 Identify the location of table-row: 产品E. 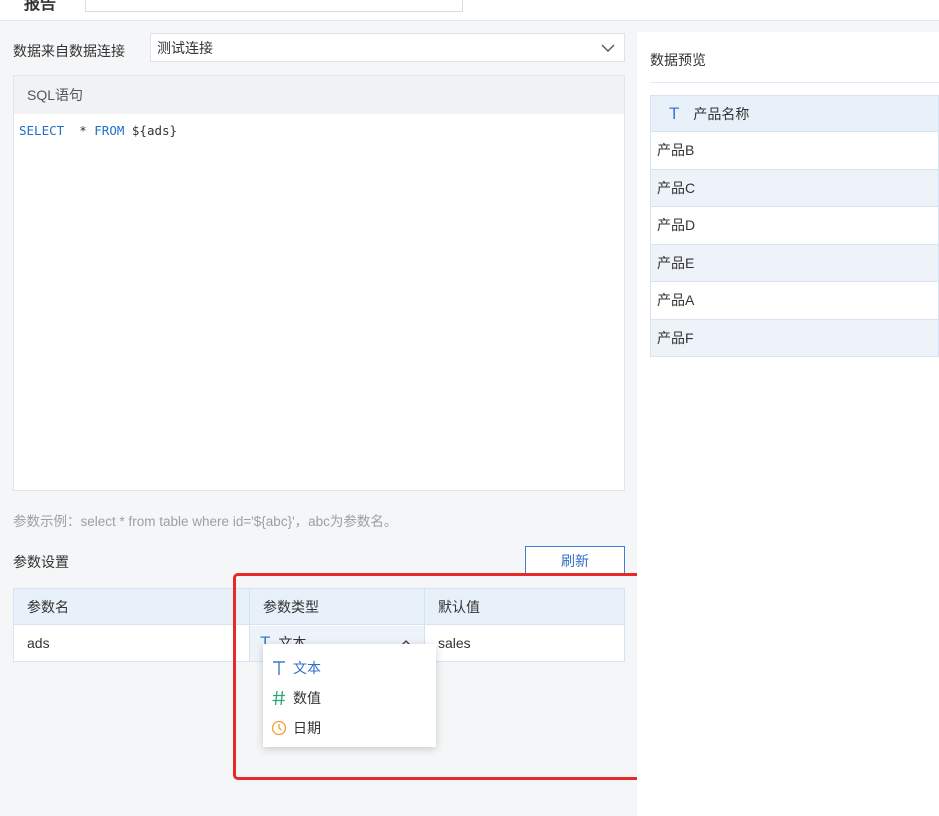
(794, 263).